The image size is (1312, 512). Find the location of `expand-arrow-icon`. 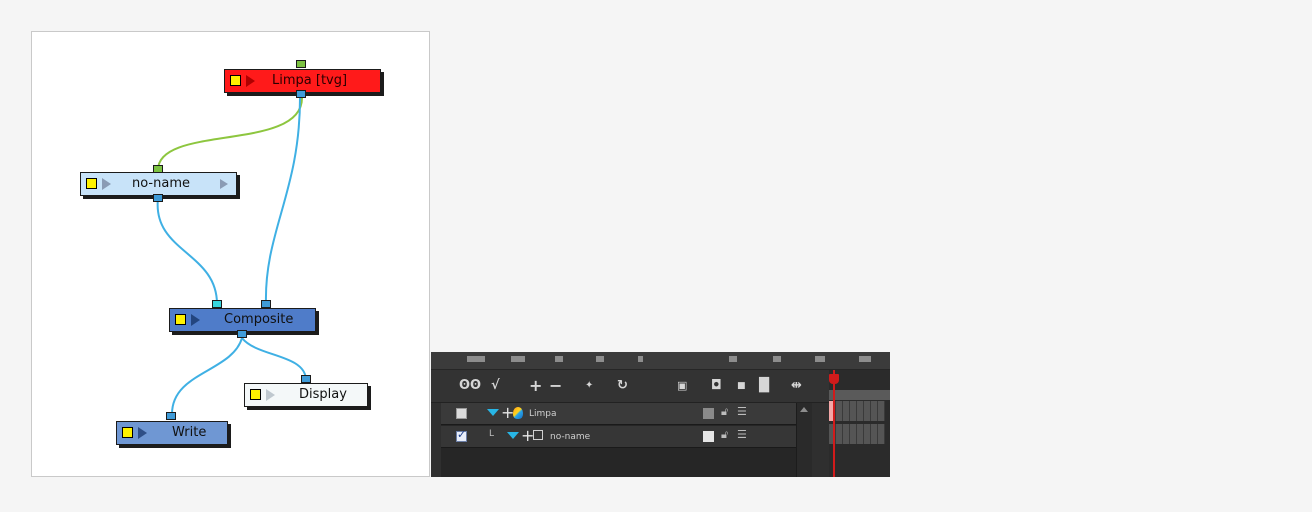

expand-arrow-icon is located at coordinates (224, 184).